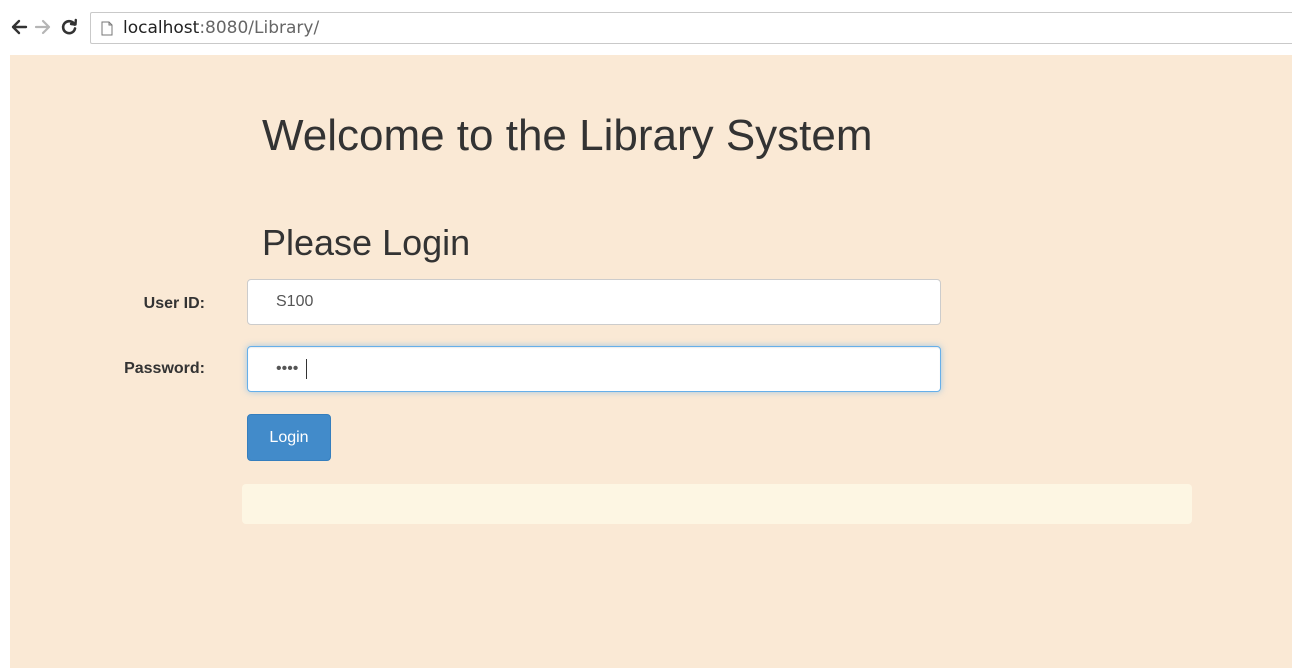 The height and width of the screenshot is (668, 1292). I want to click on forward-arrow-icon, so click(42, 27).